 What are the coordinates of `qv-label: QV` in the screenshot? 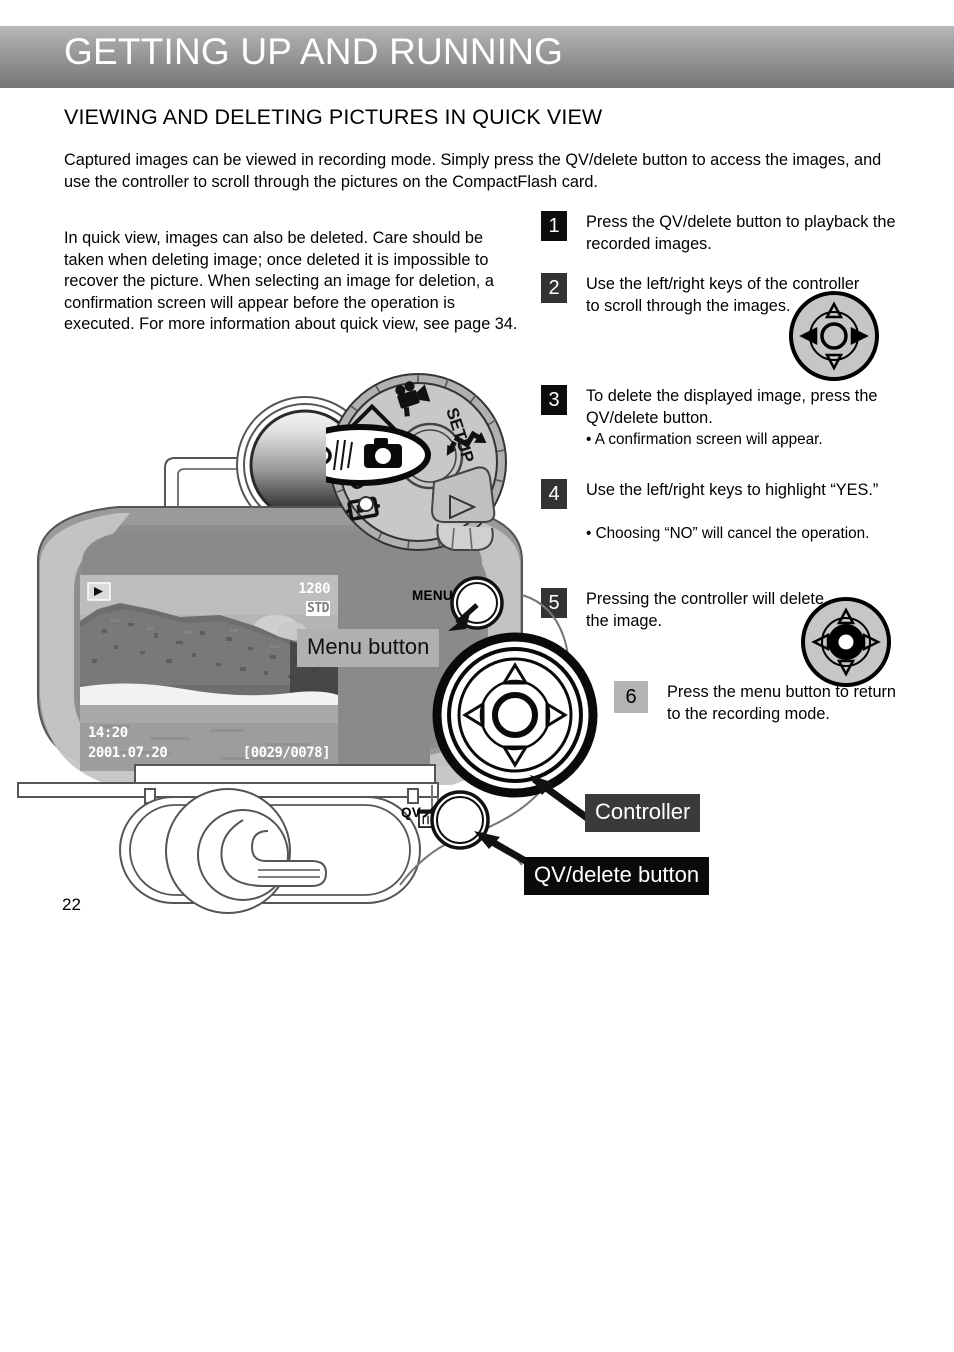 It's located at (411, 812).